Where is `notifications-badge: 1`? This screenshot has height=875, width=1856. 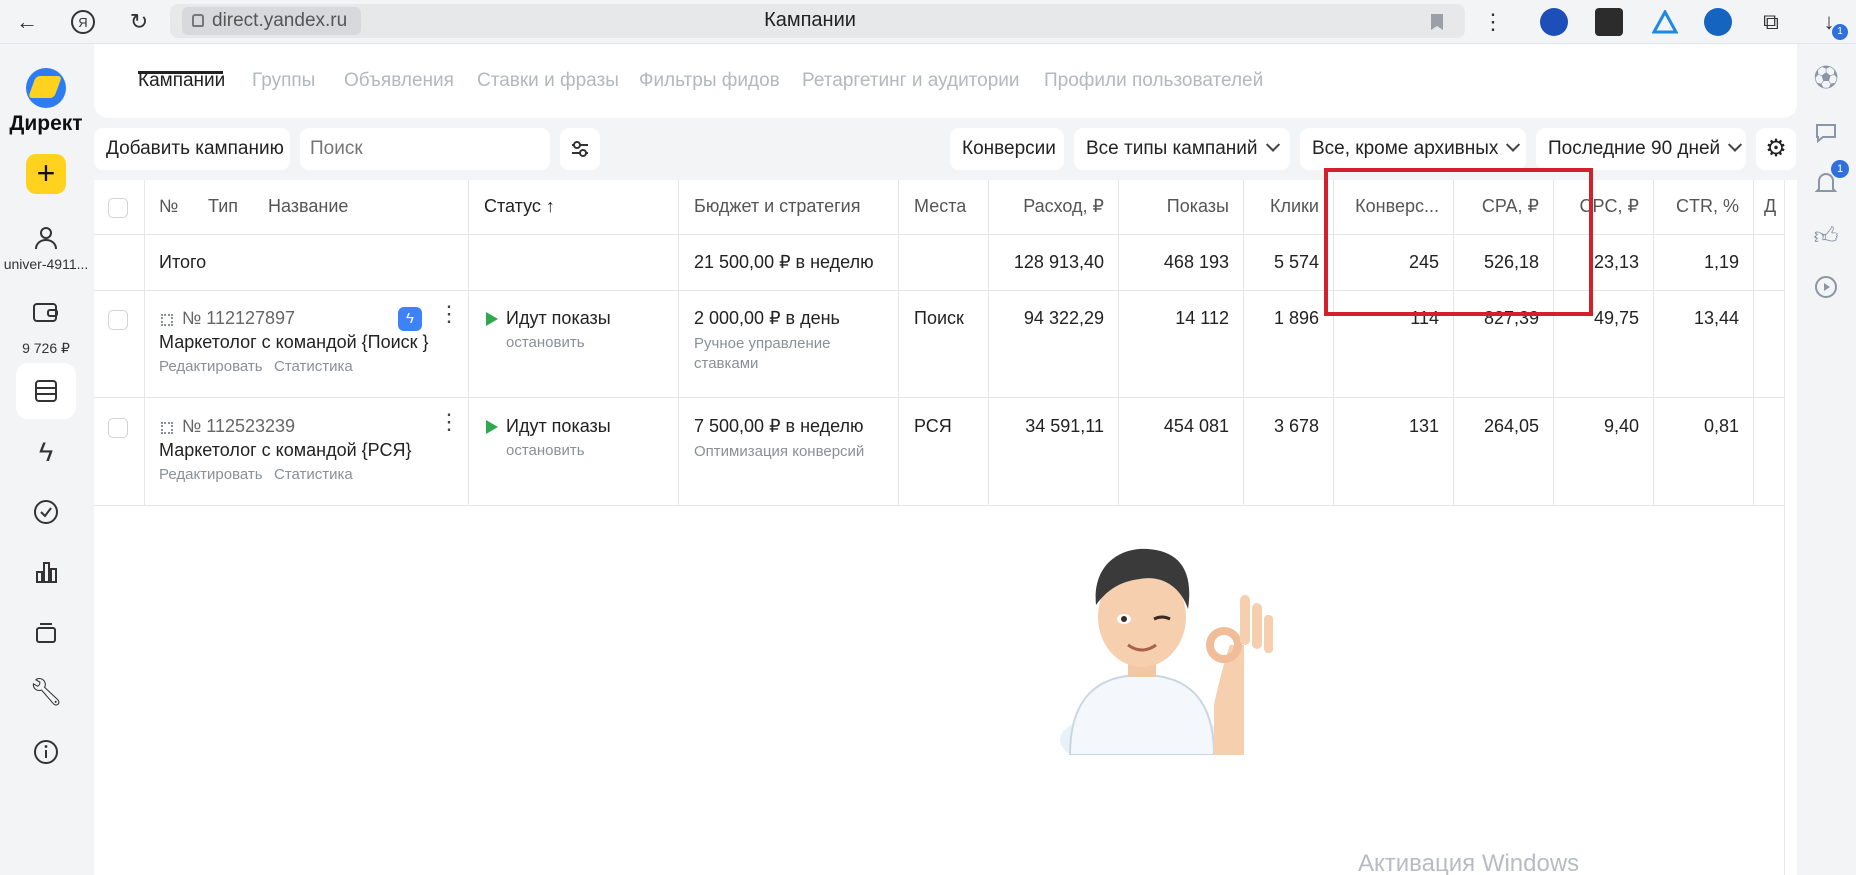 notifications-badge: 1 is located at coordinates (1840, 169).